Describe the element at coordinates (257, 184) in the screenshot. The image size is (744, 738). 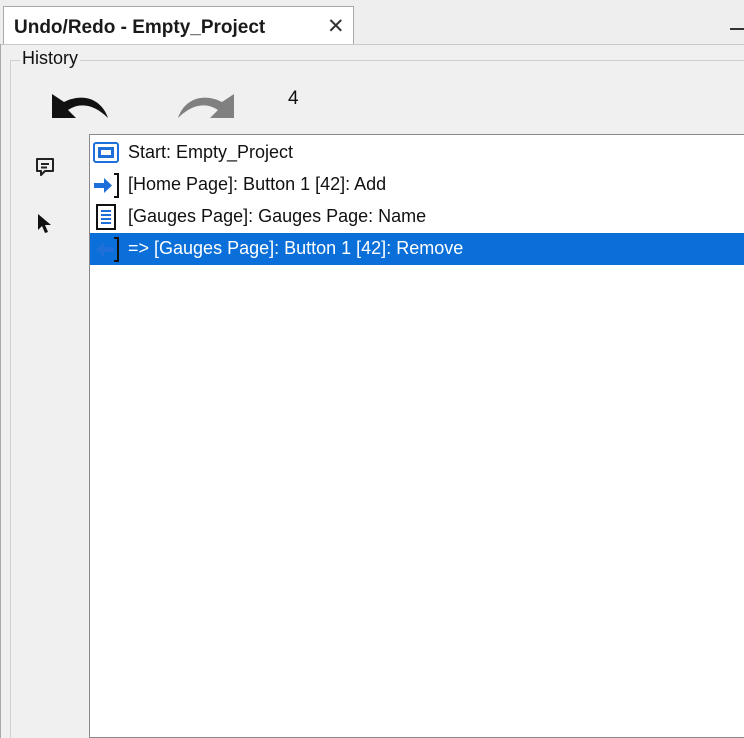
I see `history-item-label: [Home Page]: Button 1 [42]: Add` at that location.